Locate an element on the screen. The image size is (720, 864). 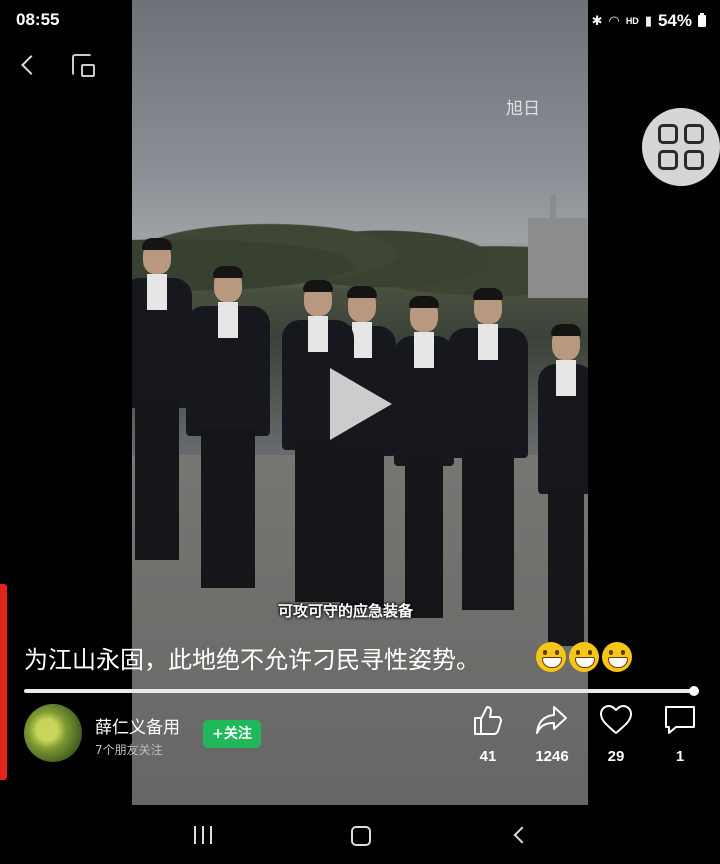
followers-text: 7个朋友关注 is located at coordinates (129, 750).